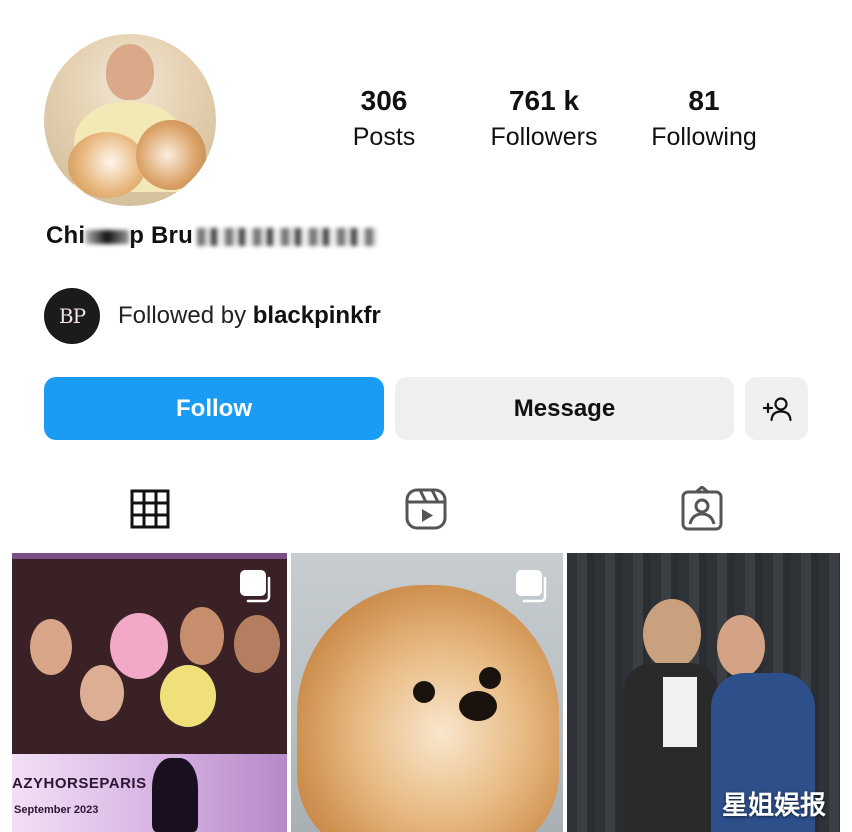 This screenshot has width=852, height=832. I want to click on following-stat: 81 Following, so click(704, 120).